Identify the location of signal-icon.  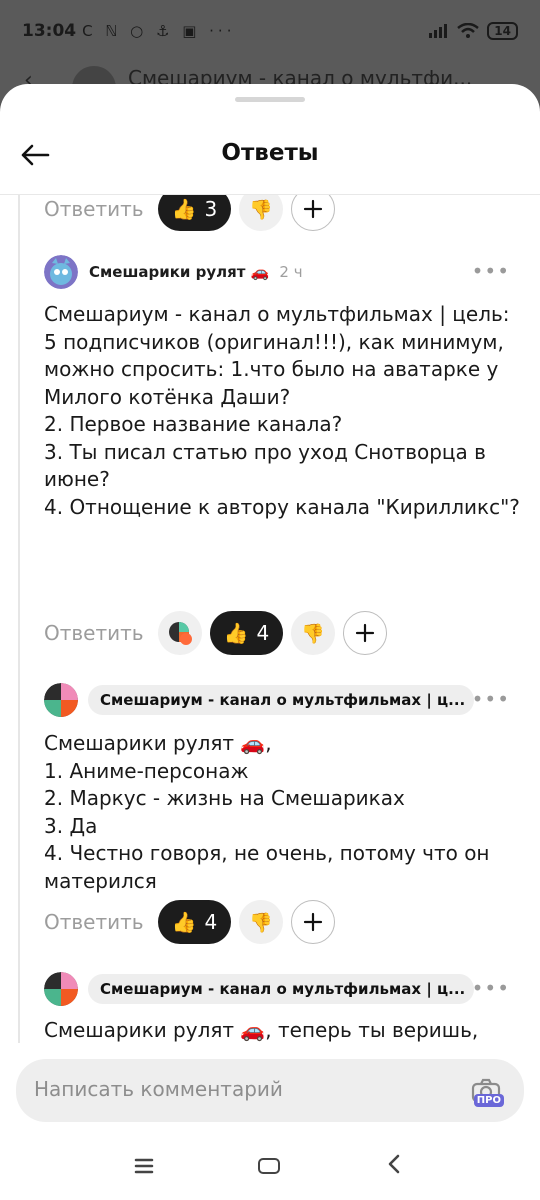
(438, 31).